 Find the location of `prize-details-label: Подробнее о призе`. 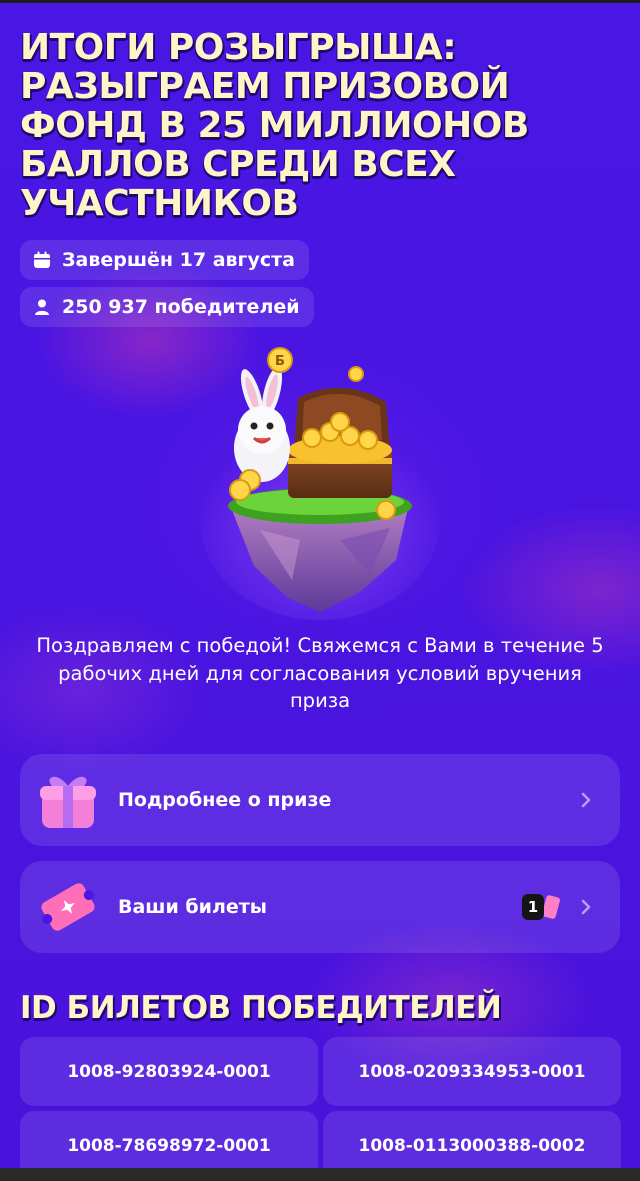

prize-details-label: Подробнее о призе is located at coordinates (225, 800).